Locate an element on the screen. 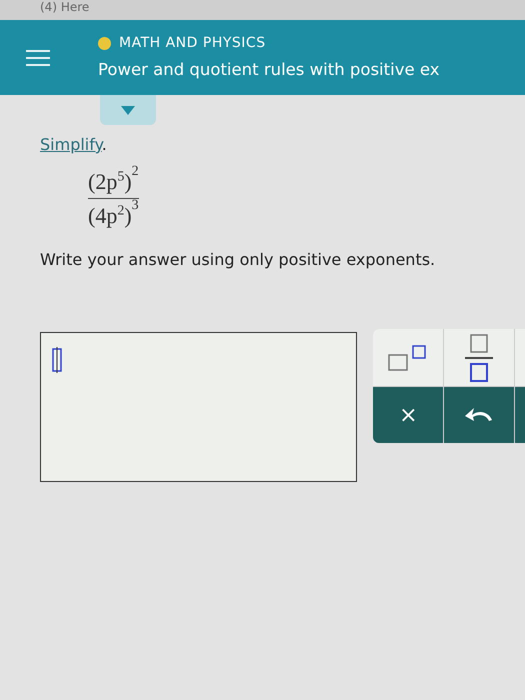 The image size is (525, 700). exponent-key is located at coordinates (408, 357).